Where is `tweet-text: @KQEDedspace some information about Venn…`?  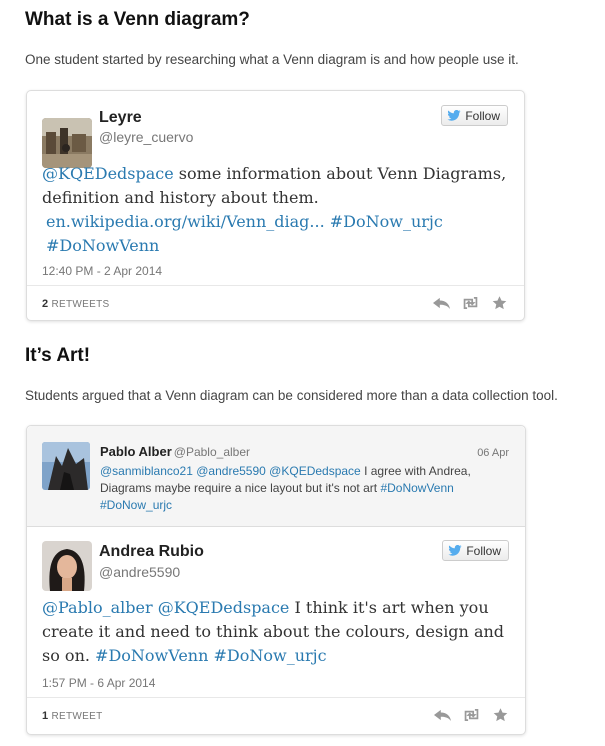 tweet-text: @KQEDedspace some information about Venn… is located at coordinates (277, 210).